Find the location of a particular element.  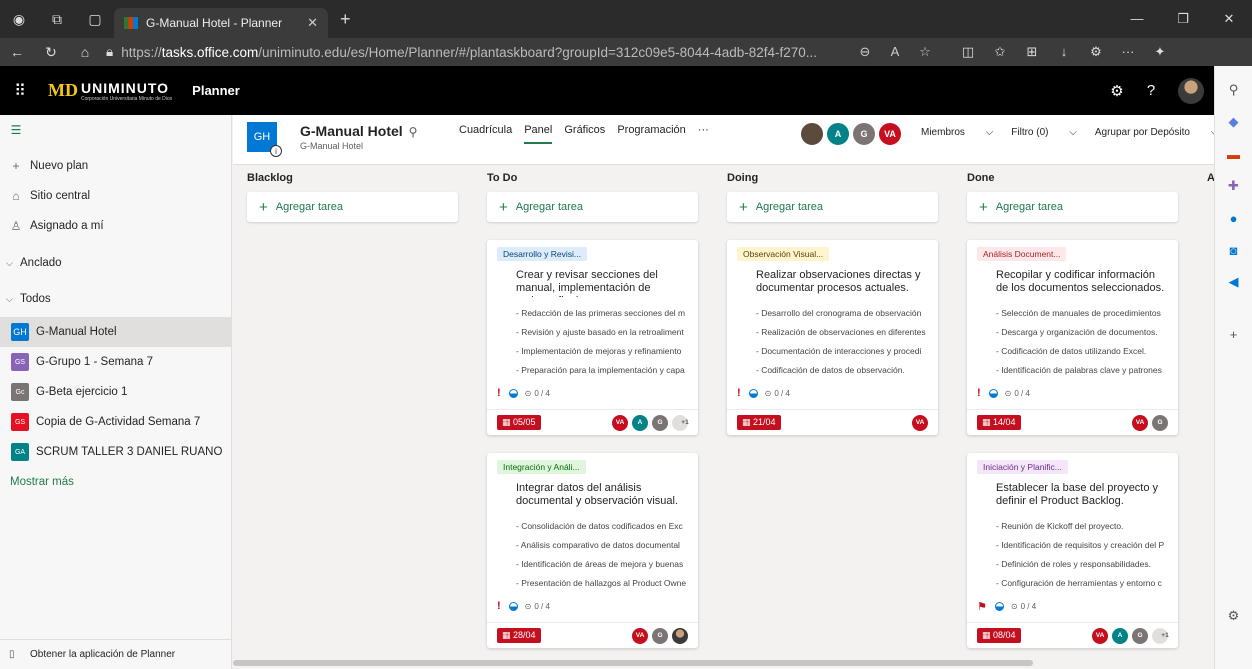

games-icon: ✚ is located at coordinates (1233, 186).